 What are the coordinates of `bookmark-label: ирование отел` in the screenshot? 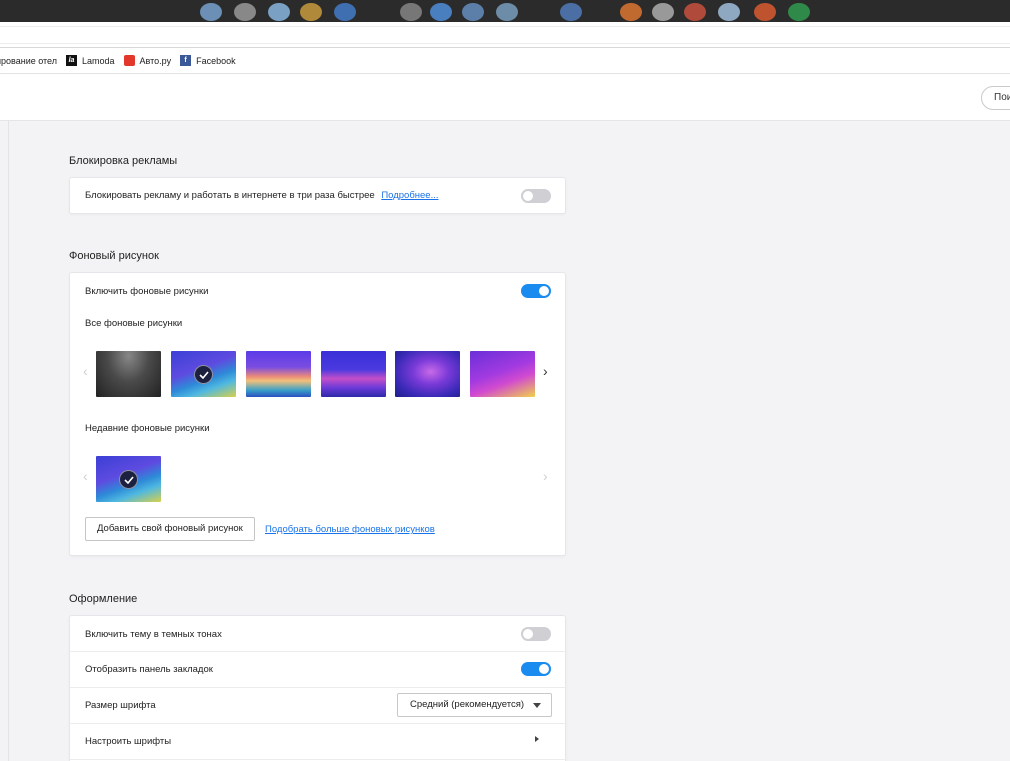 It's located at (29, 60).